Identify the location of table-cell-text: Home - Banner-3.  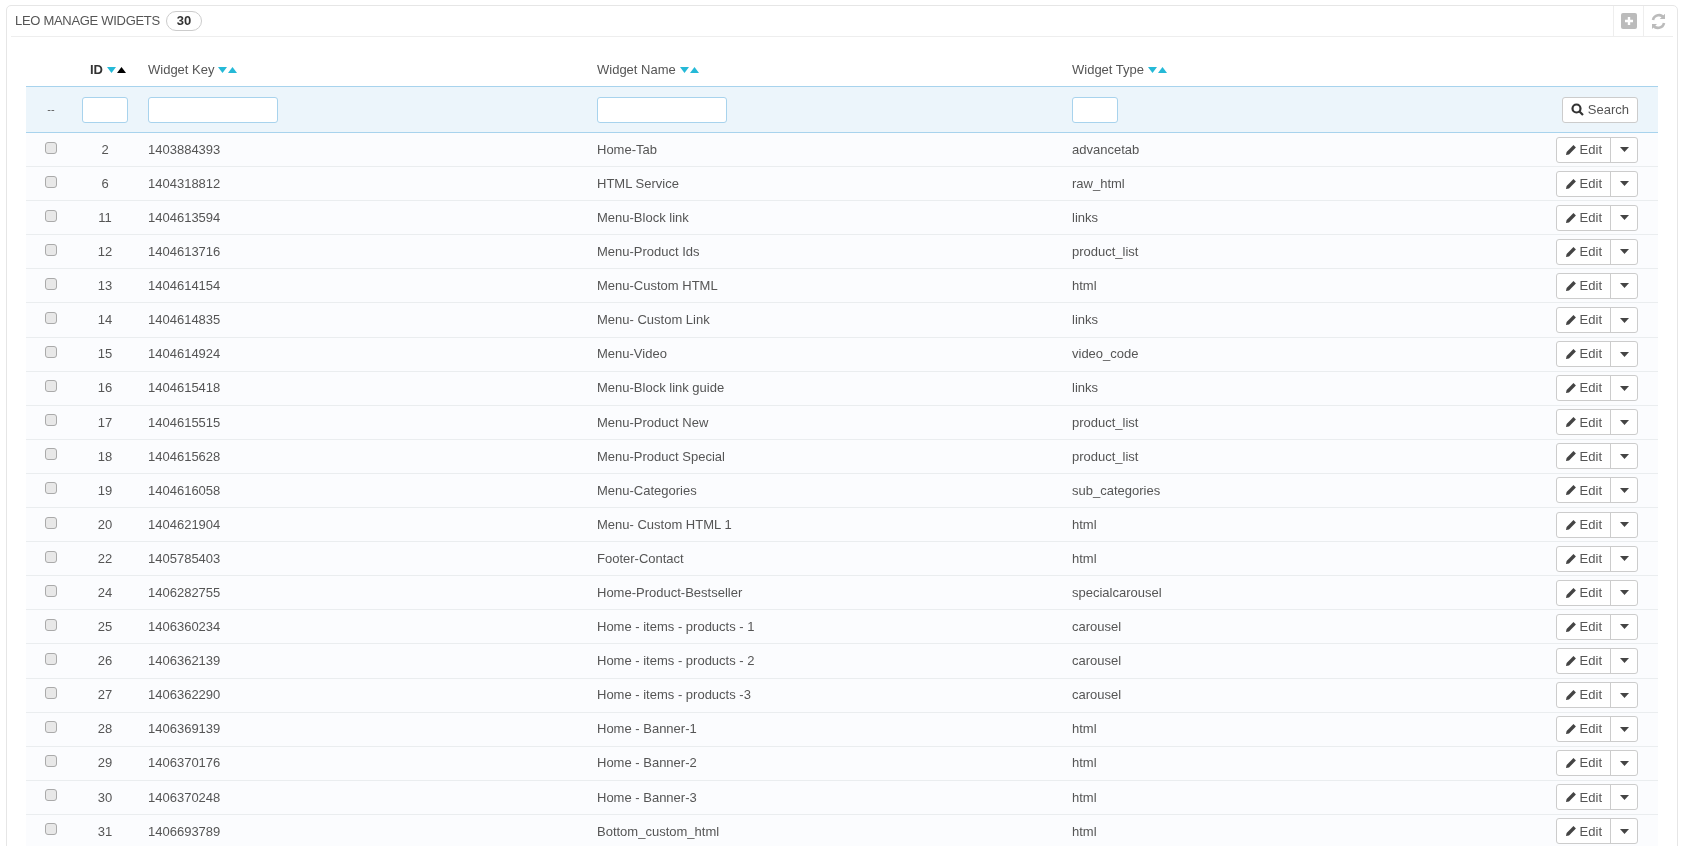
(647, 797).